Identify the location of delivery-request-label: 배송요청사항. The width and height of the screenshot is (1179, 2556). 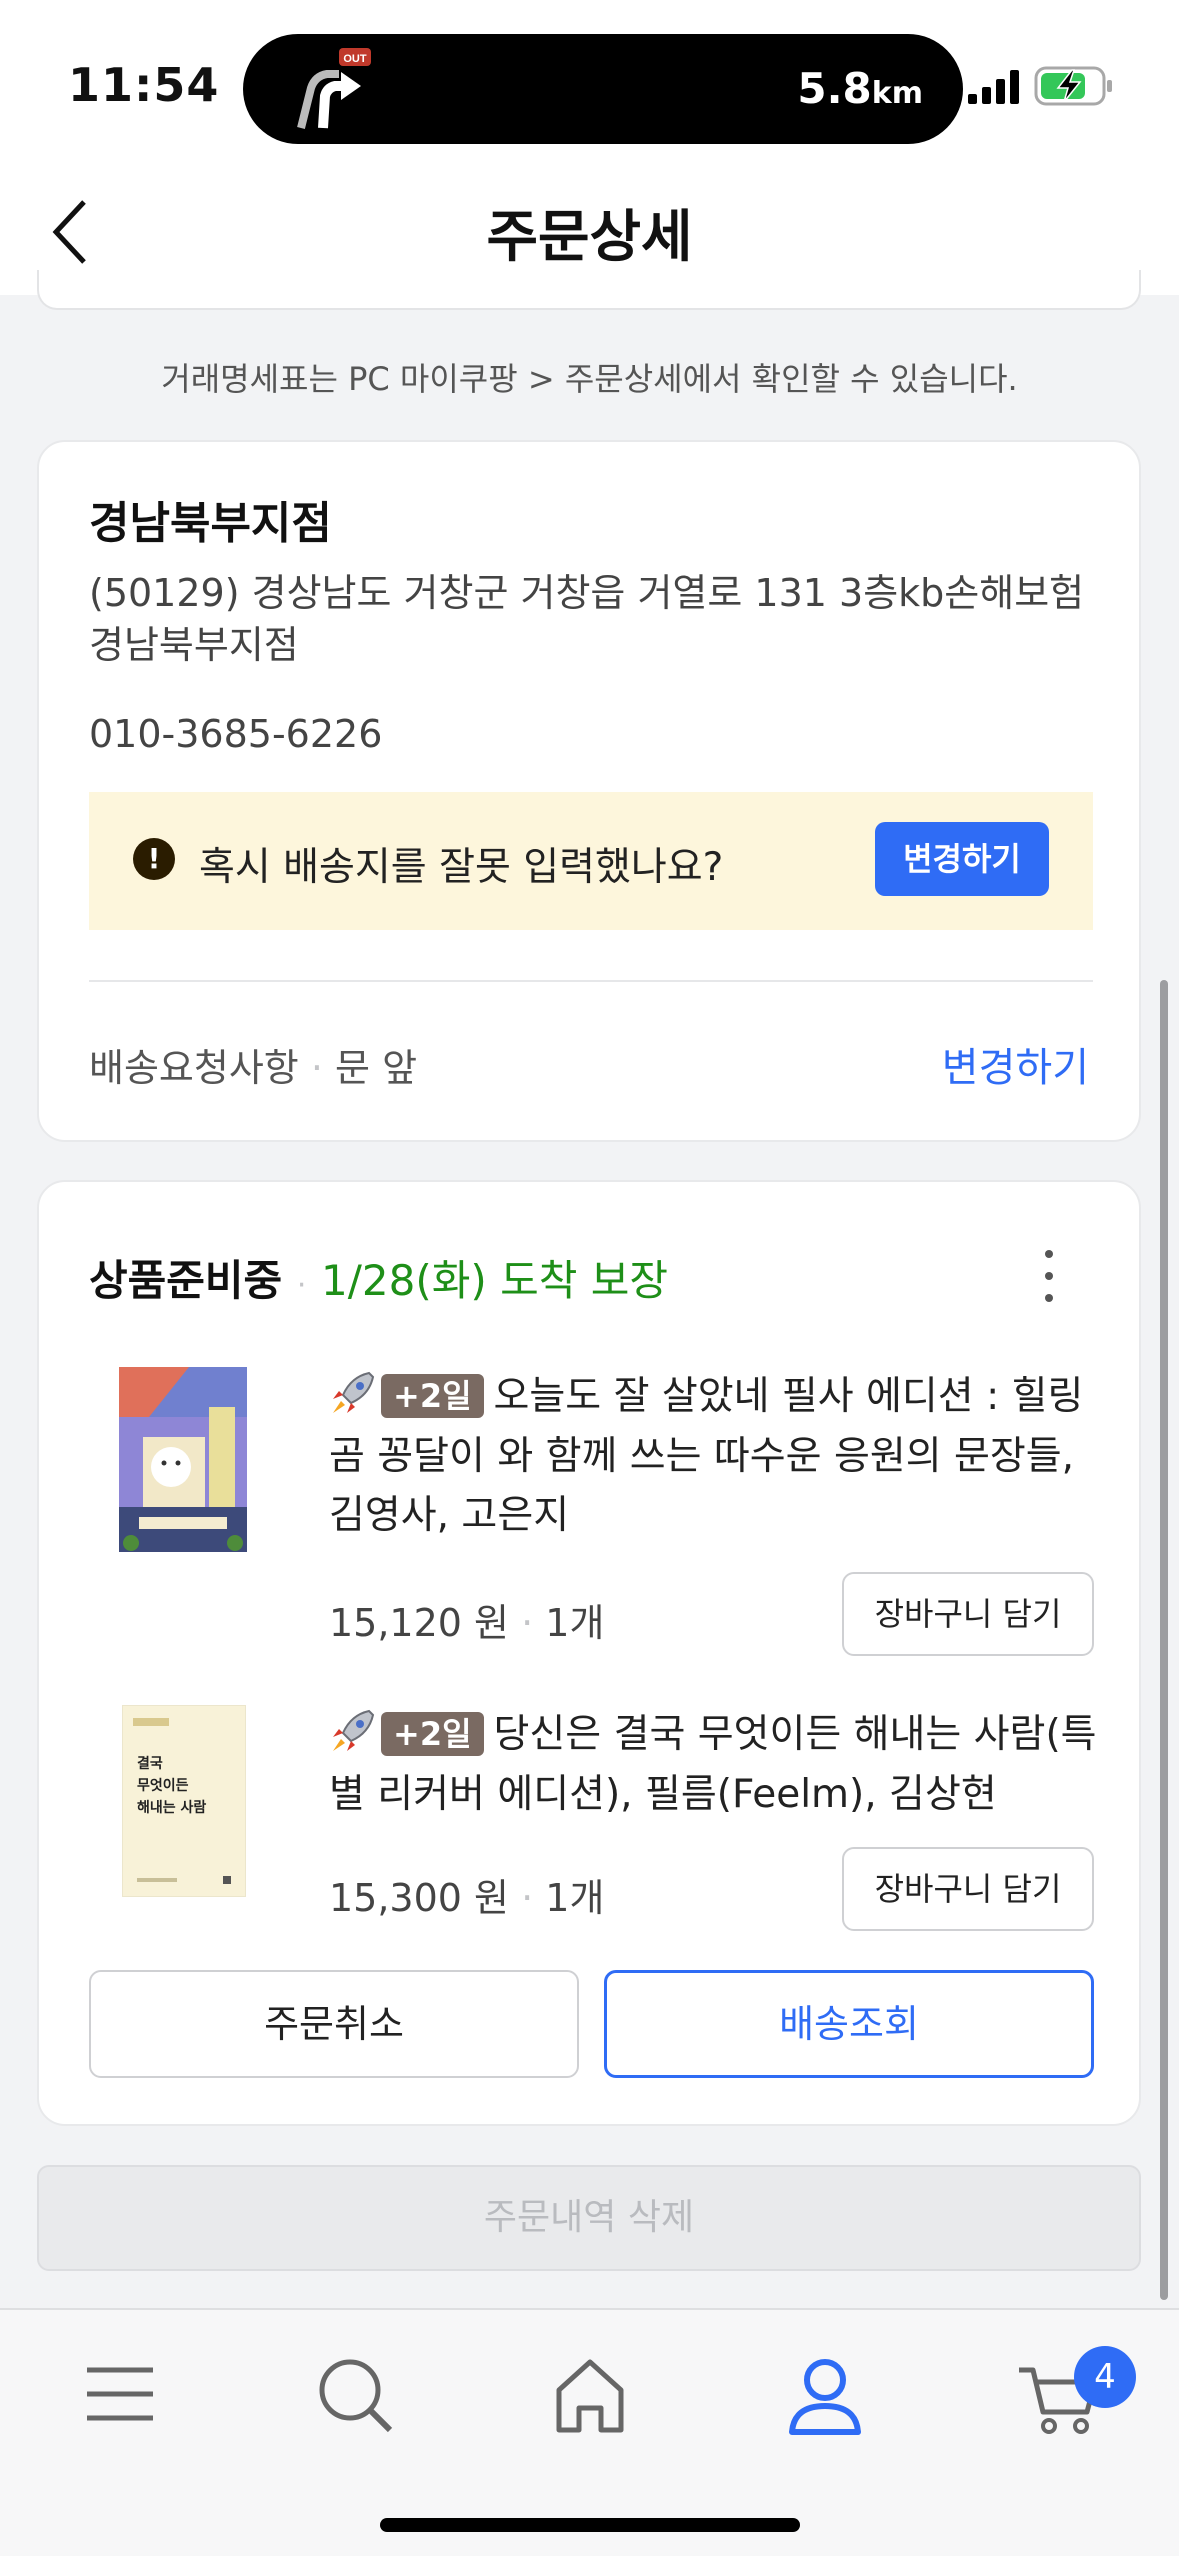
(194, 1068).